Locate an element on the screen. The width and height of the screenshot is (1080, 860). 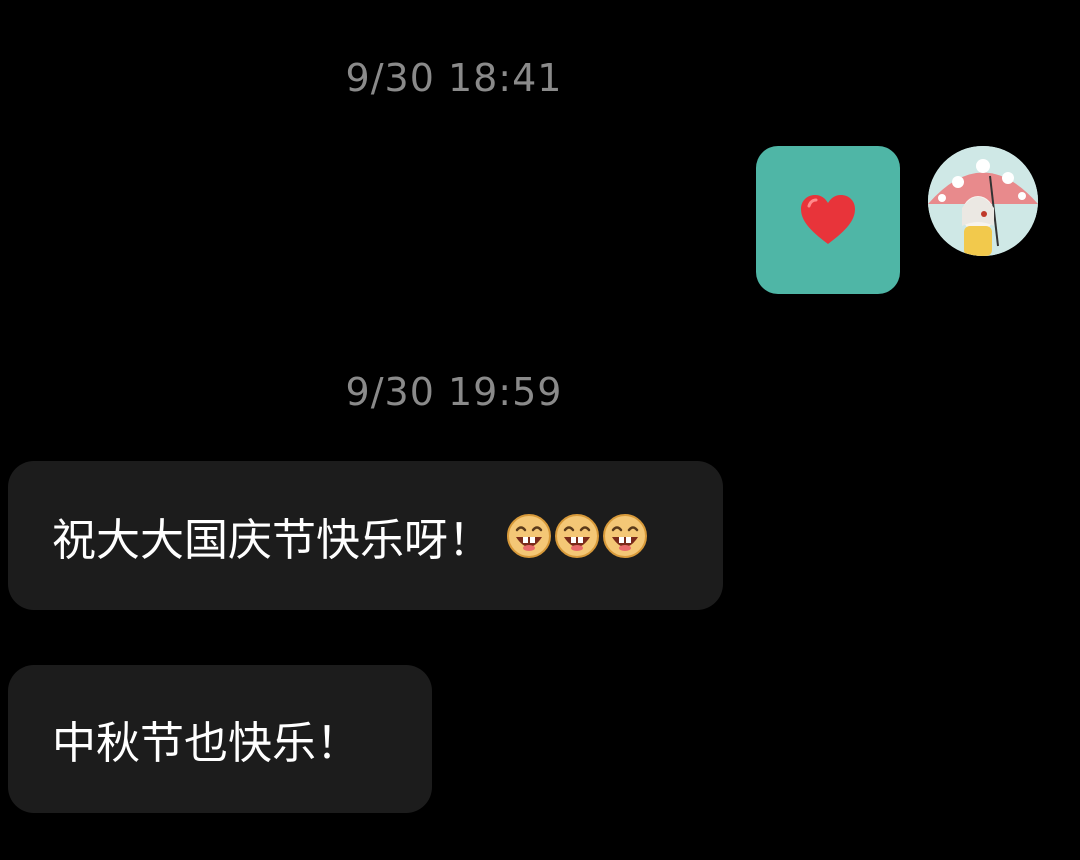
sent-message-bubble is located at coordinates (828, 220).